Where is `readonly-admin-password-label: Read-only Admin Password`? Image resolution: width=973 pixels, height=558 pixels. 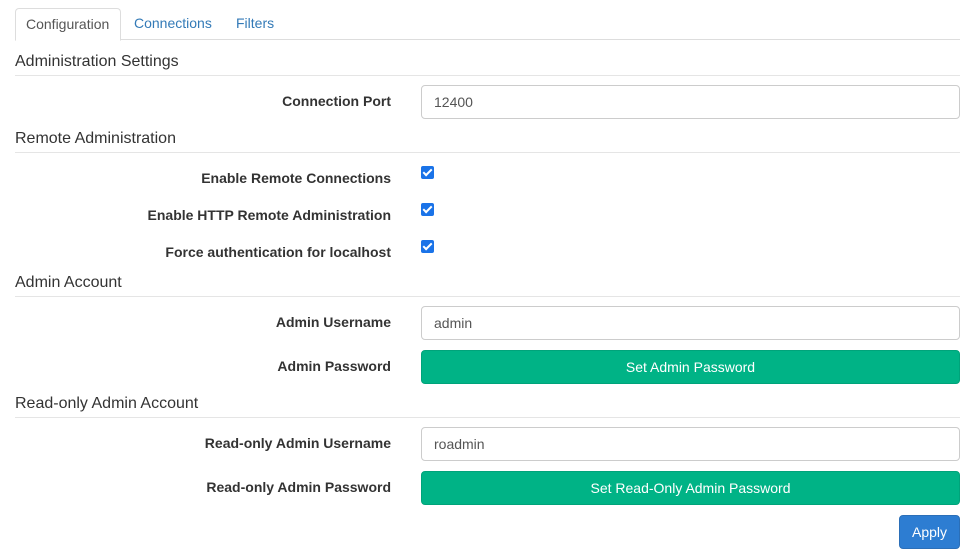
readonly-admin-password-label: Read-only Admin Password is located at coordinates (298, 487).